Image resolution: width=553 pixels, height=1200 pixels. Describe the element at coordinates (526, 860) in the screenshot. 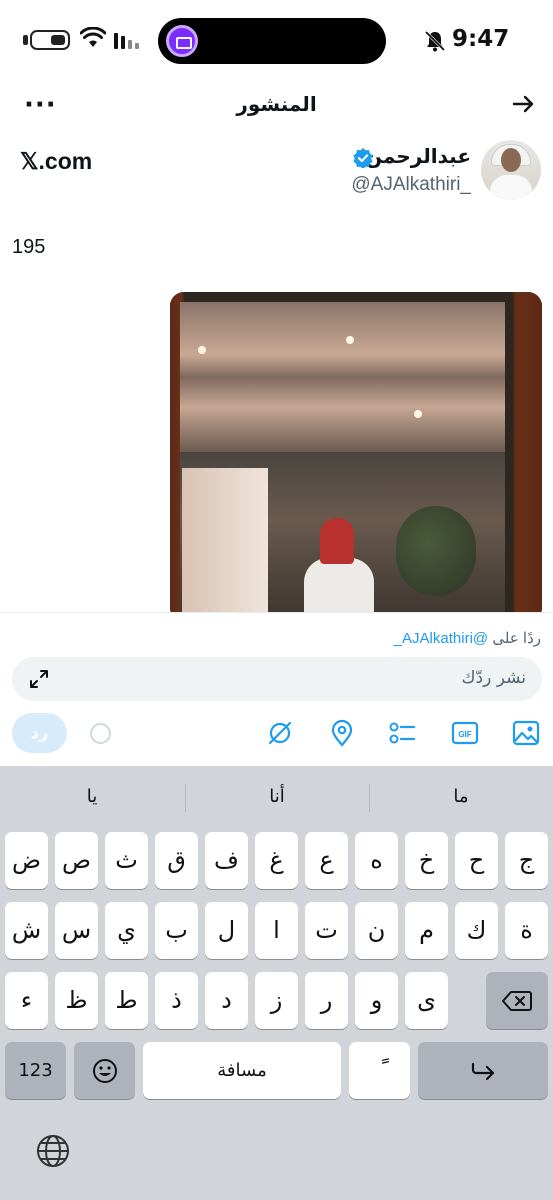

I see `key: ج` at that location.